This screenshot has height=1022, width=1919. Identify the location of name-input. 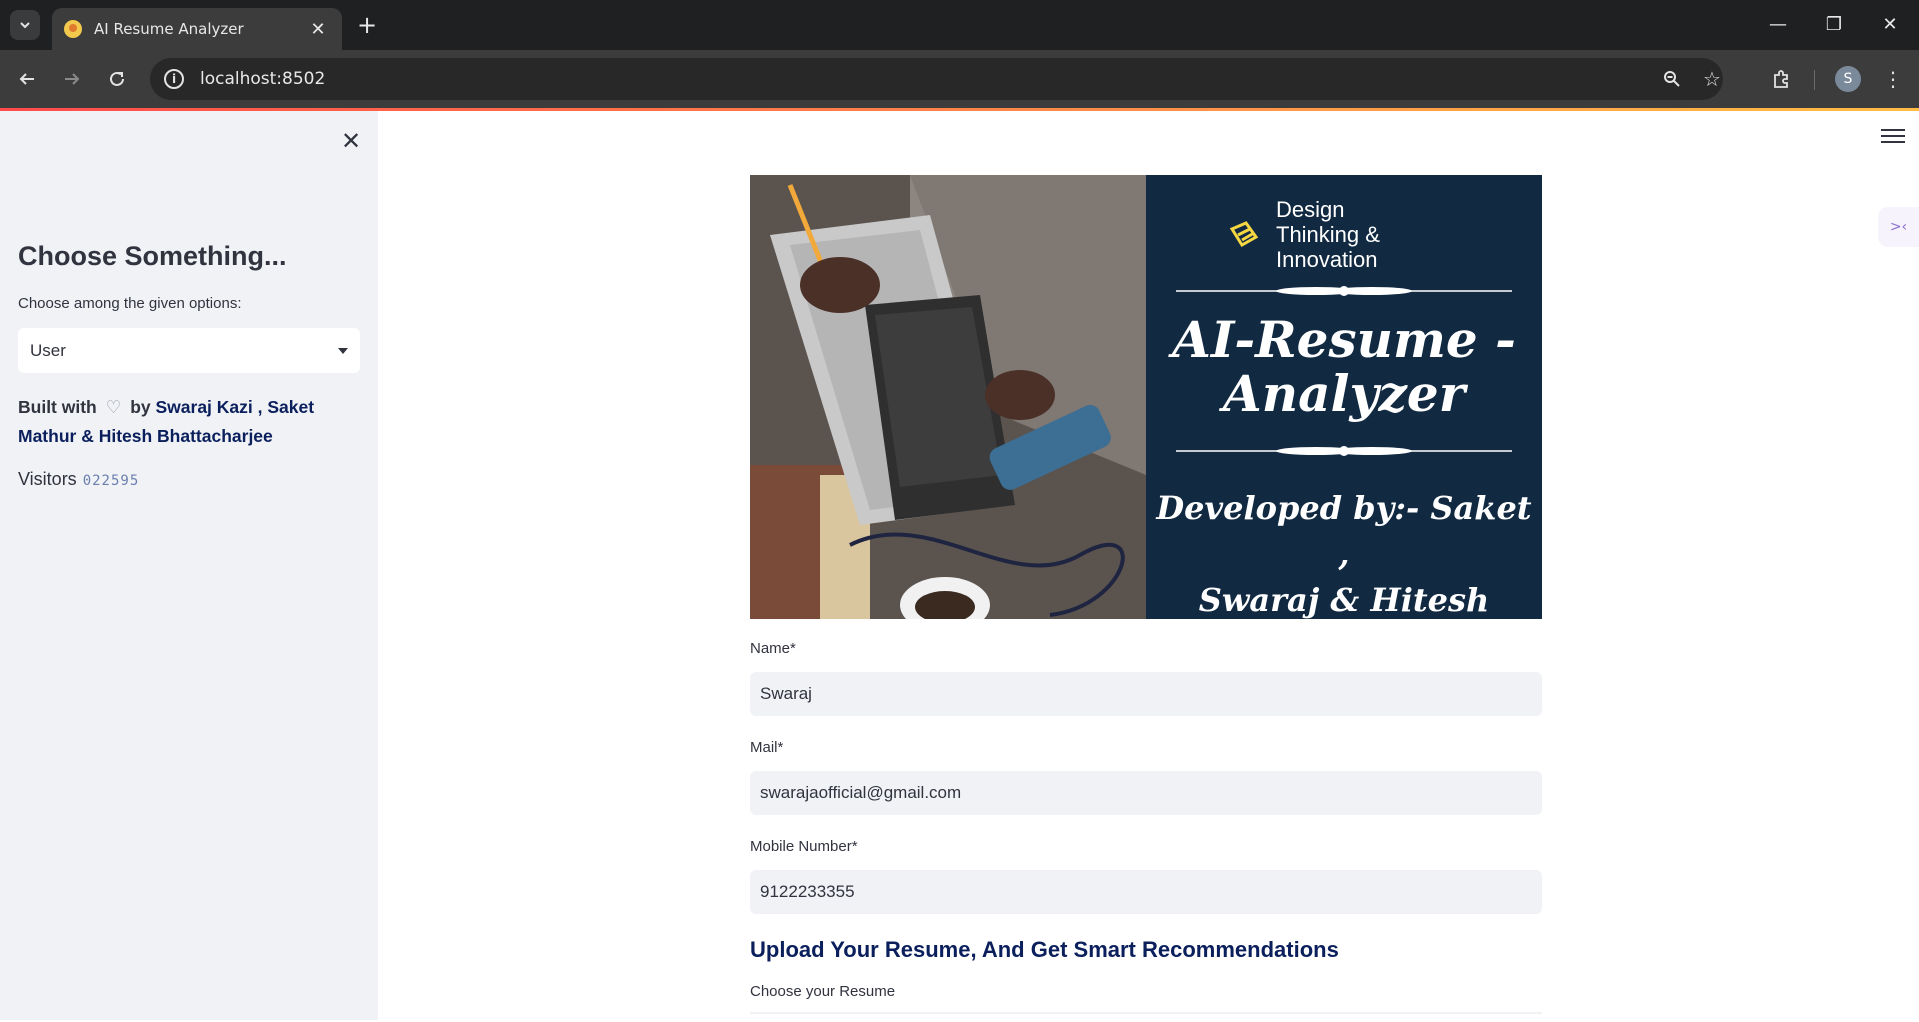
(1146, 694).